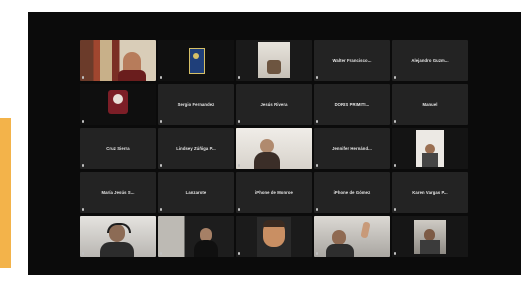 The width and height of the screenshot is (530, 285). I want to click on participant-name: Jesús Rivera, so click(274, 104).